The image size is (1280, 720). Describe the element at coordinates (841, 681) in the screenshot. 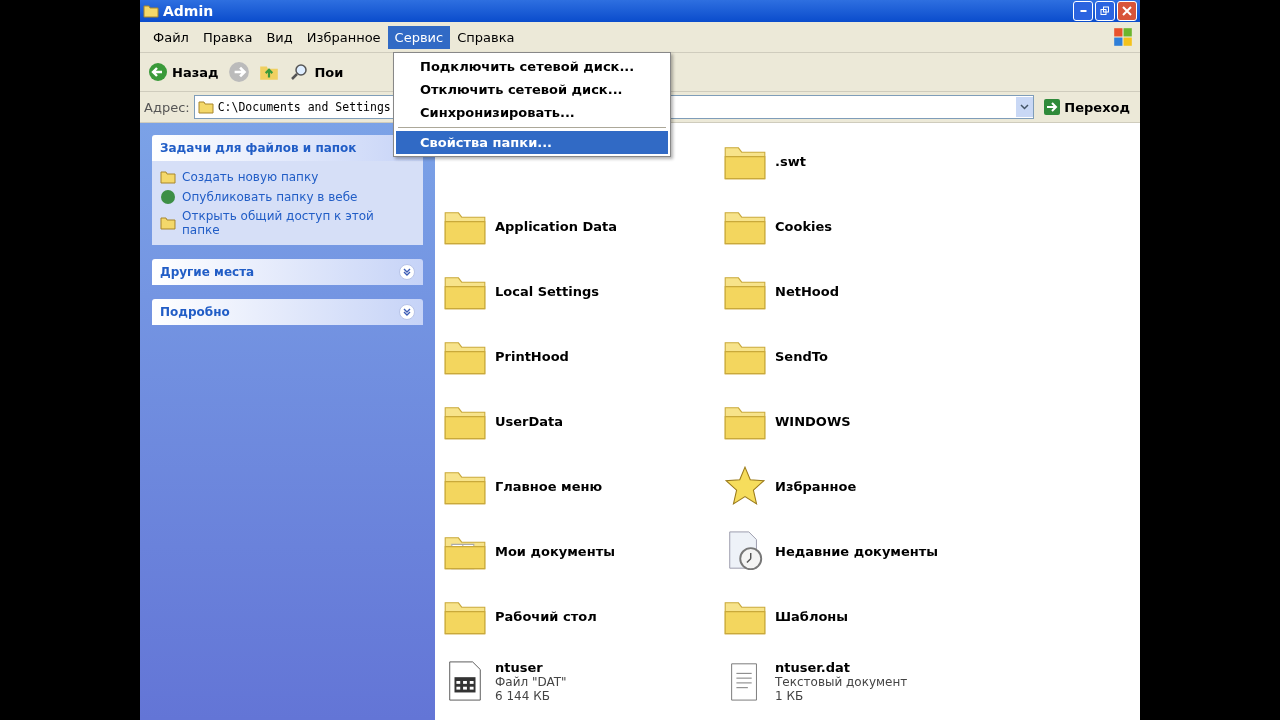

I see `file-detail: Текстовый документ` at that location.